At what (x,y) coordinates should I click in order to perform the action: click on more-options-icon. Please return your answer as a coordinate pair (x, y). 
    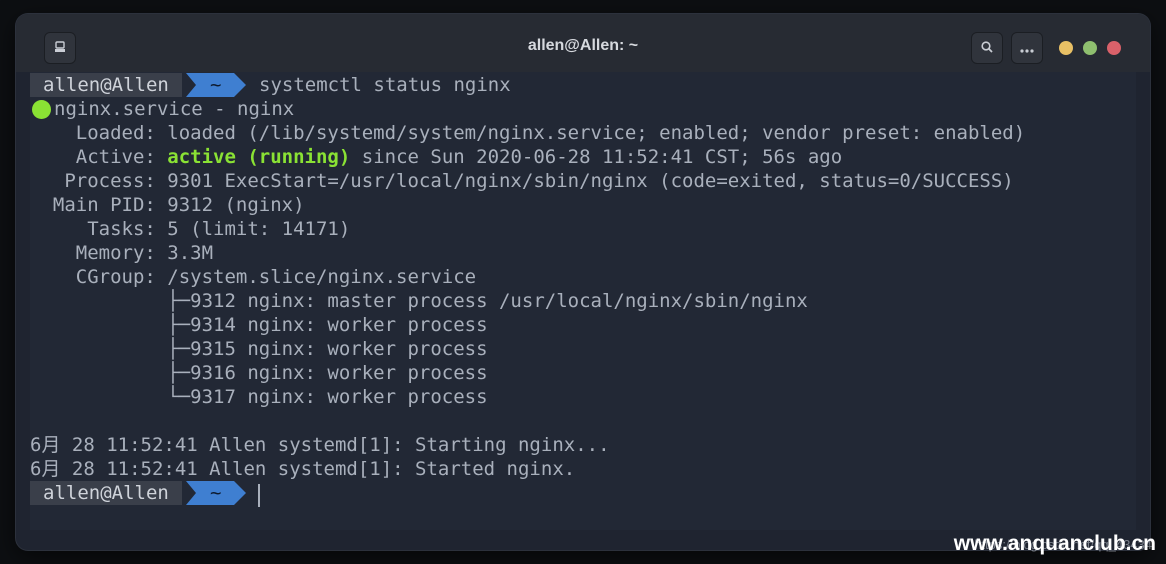
    Looking at the image, I should click on (1027, 48).